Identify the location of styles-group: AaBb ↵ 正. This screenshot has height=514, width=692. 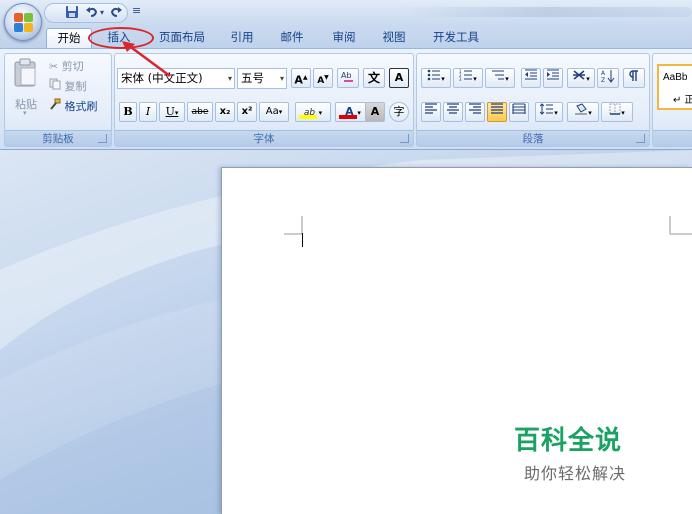
(672, 100).